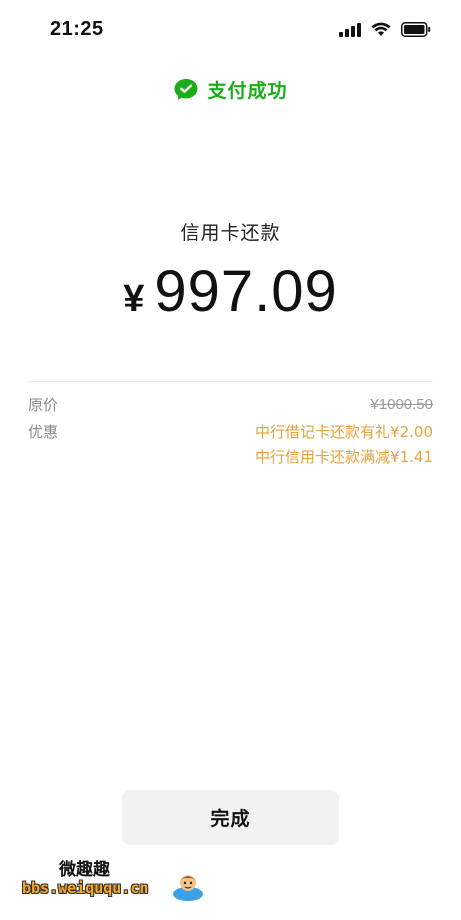  I want to click on watermark-url: bbs.weiququ.cn, so click(85, 888).